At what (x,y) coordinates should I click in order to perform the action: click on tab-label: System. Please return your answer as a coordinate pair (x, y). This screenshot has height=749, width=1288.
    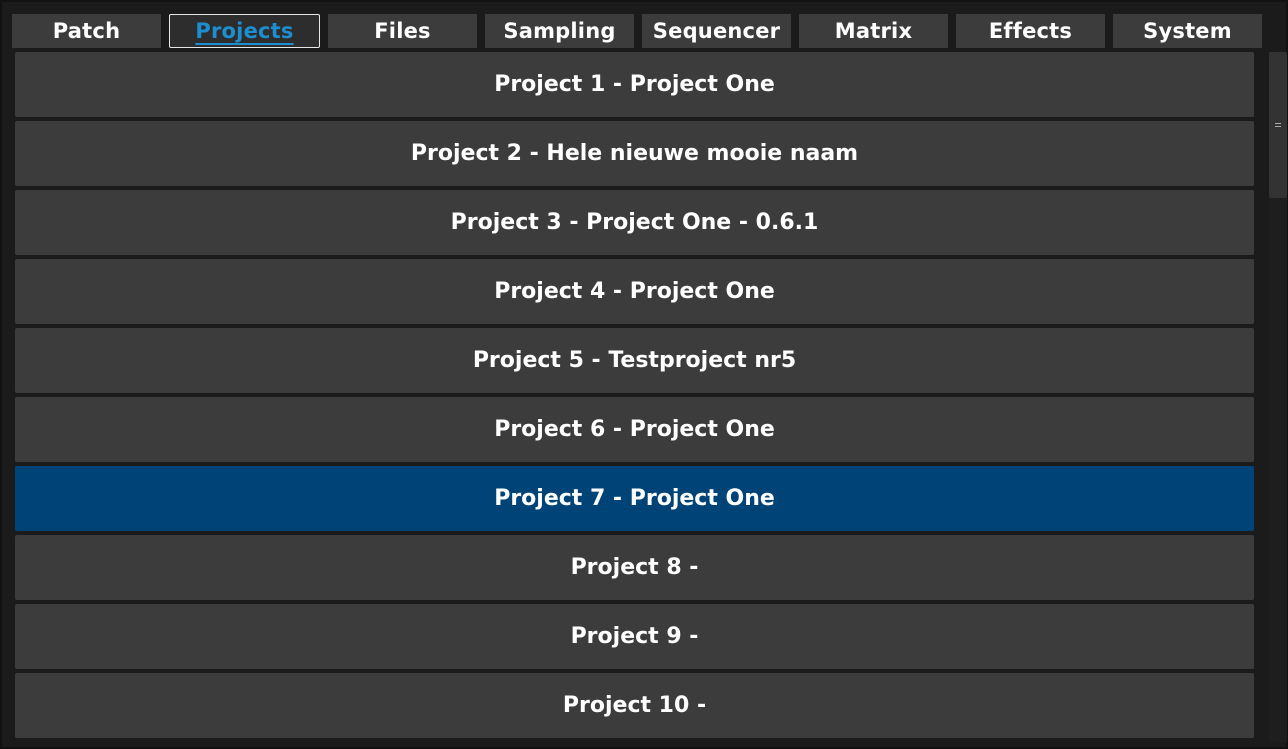
    Looking at the image, I should click on (1187, 31).